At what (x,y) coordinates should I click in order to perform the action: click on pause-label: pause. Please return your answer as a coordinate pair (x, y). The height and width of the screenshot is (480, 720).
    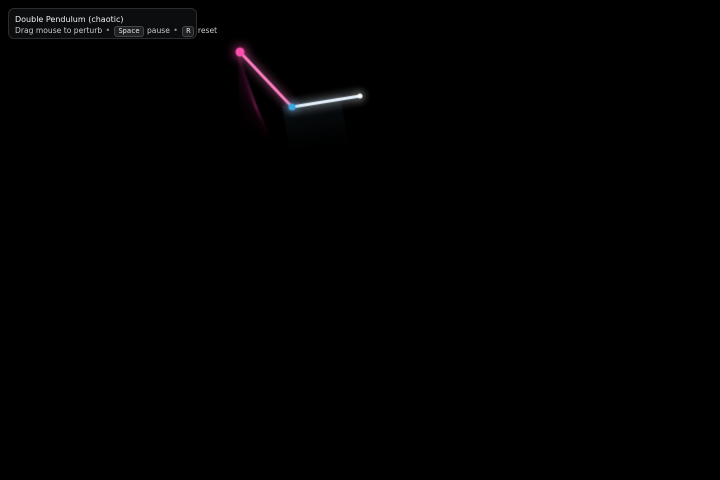
    Looking at the image, I should click on (158, 30).